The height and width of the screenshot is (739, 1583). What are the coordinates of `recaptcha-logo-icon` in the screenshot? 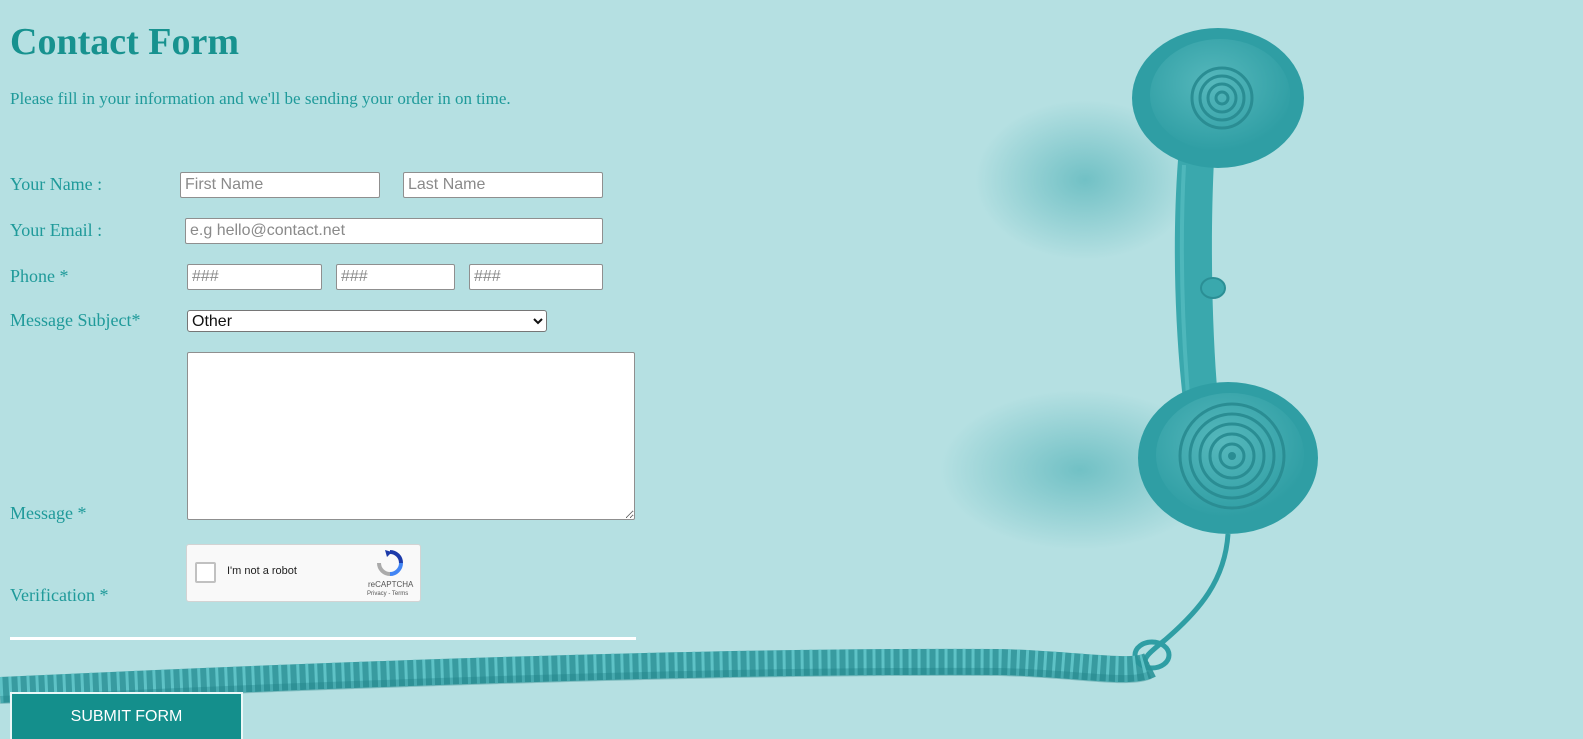 It's located at (390, 563).